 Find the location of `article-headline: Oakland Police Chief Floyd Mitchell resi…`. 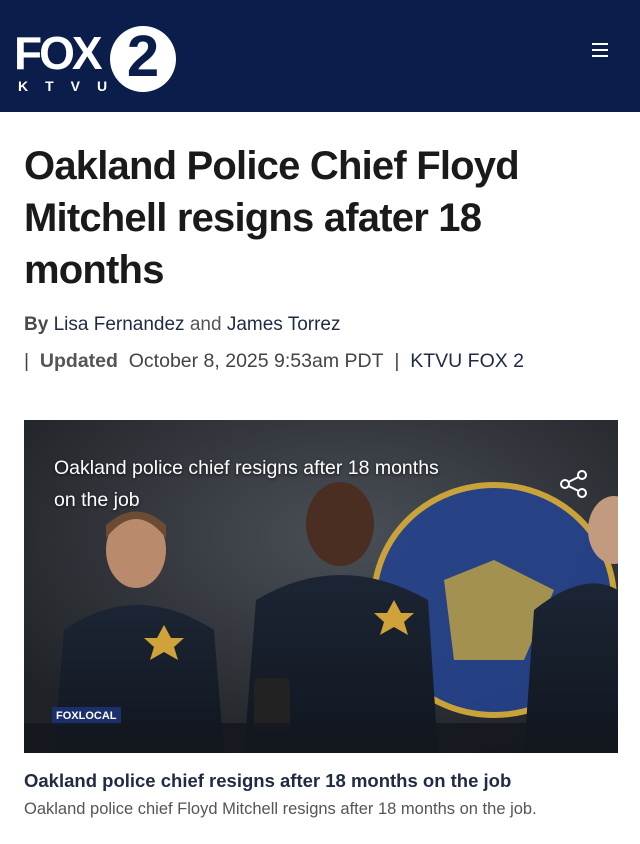

article-headline: Oakland Police Chief Floyd Mitchell resi… is located at coordinates (272, 218).